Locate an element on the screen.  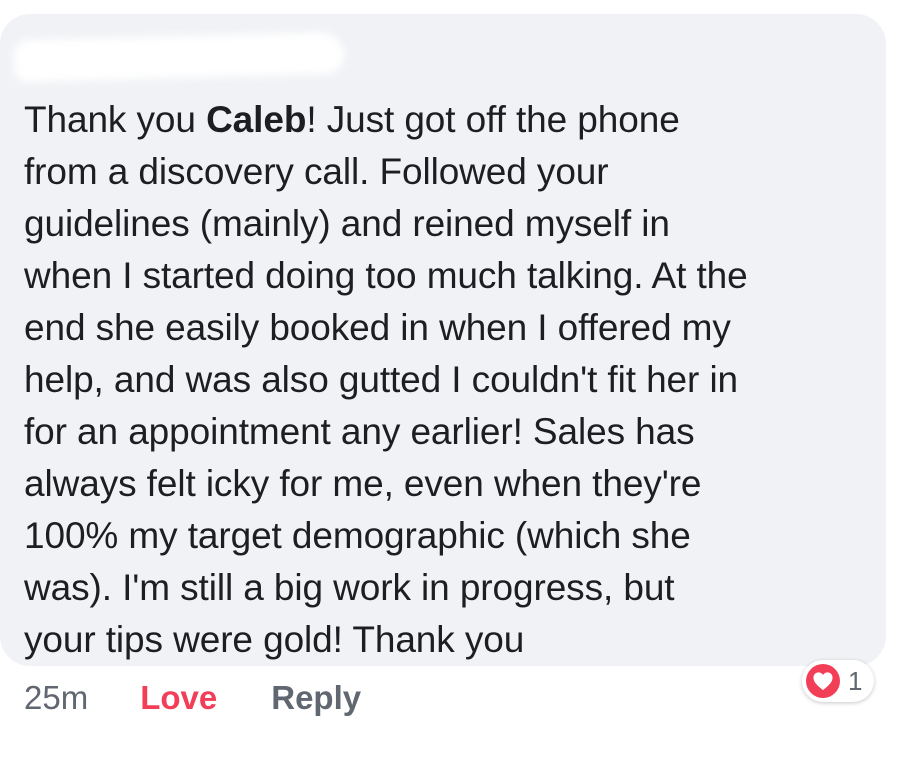
reaction-summary: 1 is located at coordinates (838, 681).